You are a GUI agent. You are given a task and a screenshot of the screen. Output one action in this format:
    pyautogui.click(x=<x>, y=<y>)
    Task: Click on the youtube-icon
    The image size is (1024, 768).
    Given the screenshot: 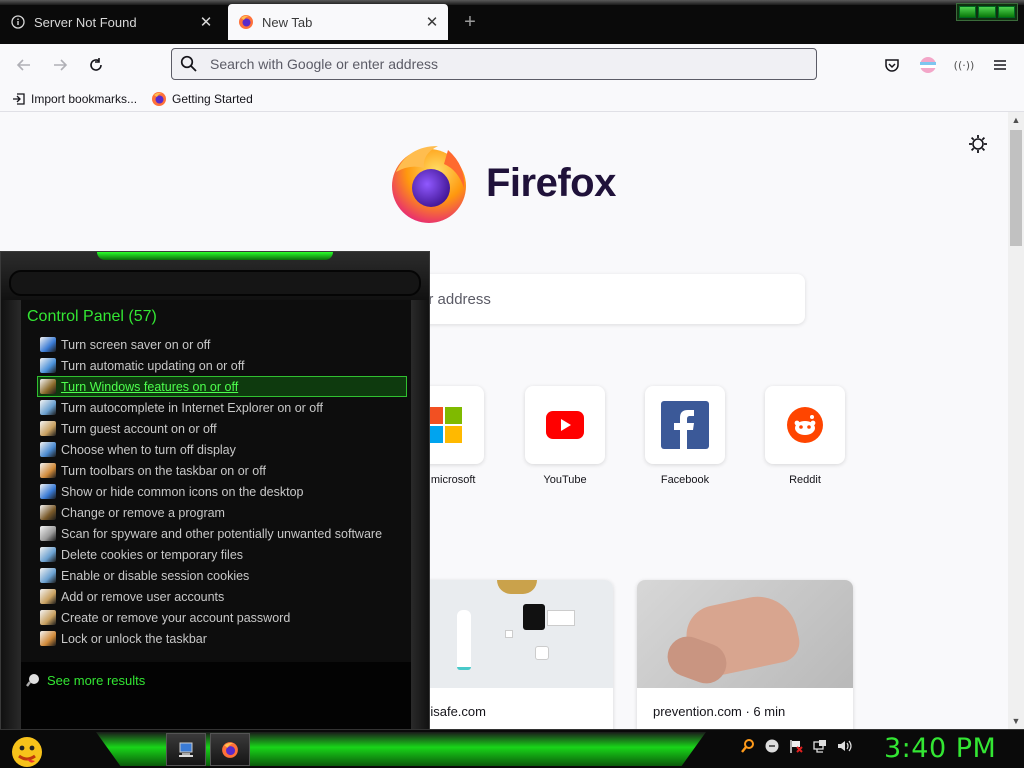 What is the action you would take?
    pyautogui.click(x=565, y=425)
    